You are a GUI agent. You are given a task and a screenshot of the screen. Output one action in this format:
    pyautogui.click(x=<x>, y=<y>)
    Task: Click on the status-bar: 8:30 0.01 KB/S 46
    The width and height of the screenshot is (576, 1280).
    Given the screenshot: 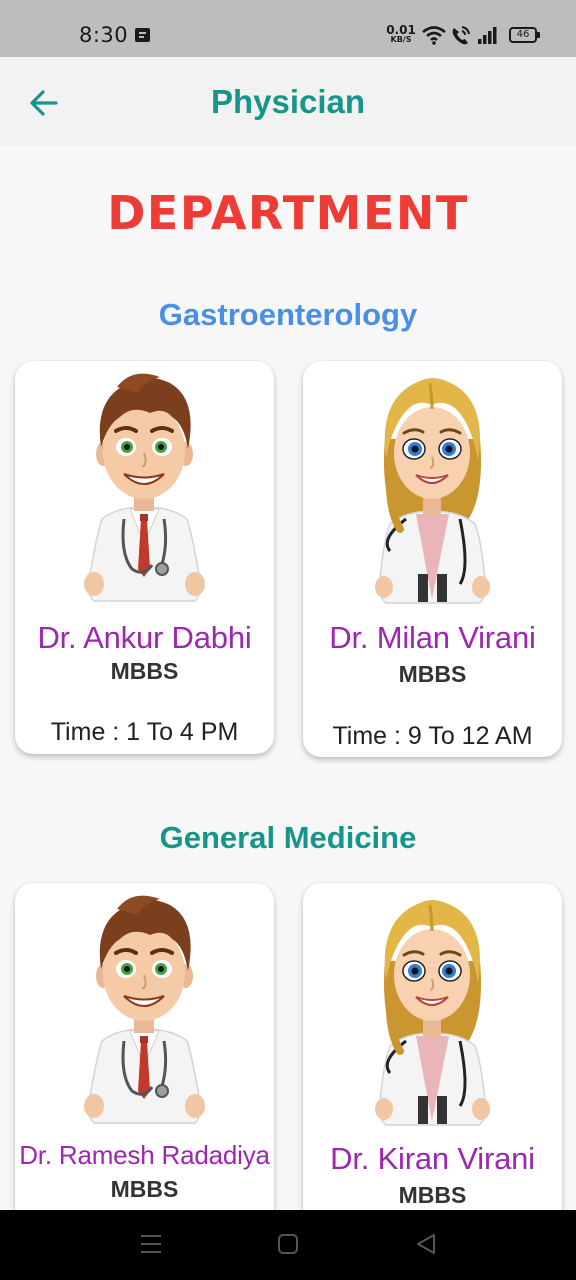 What is the action you would take?
    pyautogui.click(x=288, y=28)
    